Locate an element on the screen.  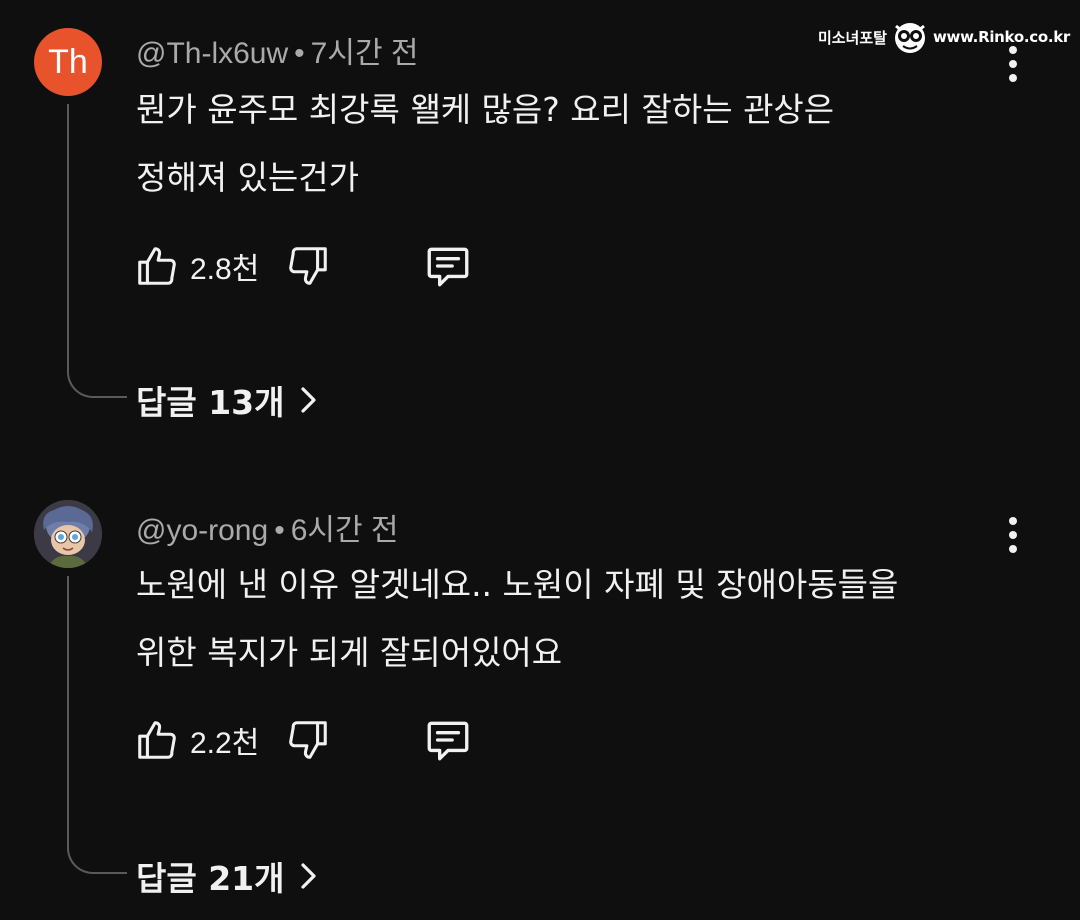
replies-label: 답글 13개 is located at coordinates (210, 402).